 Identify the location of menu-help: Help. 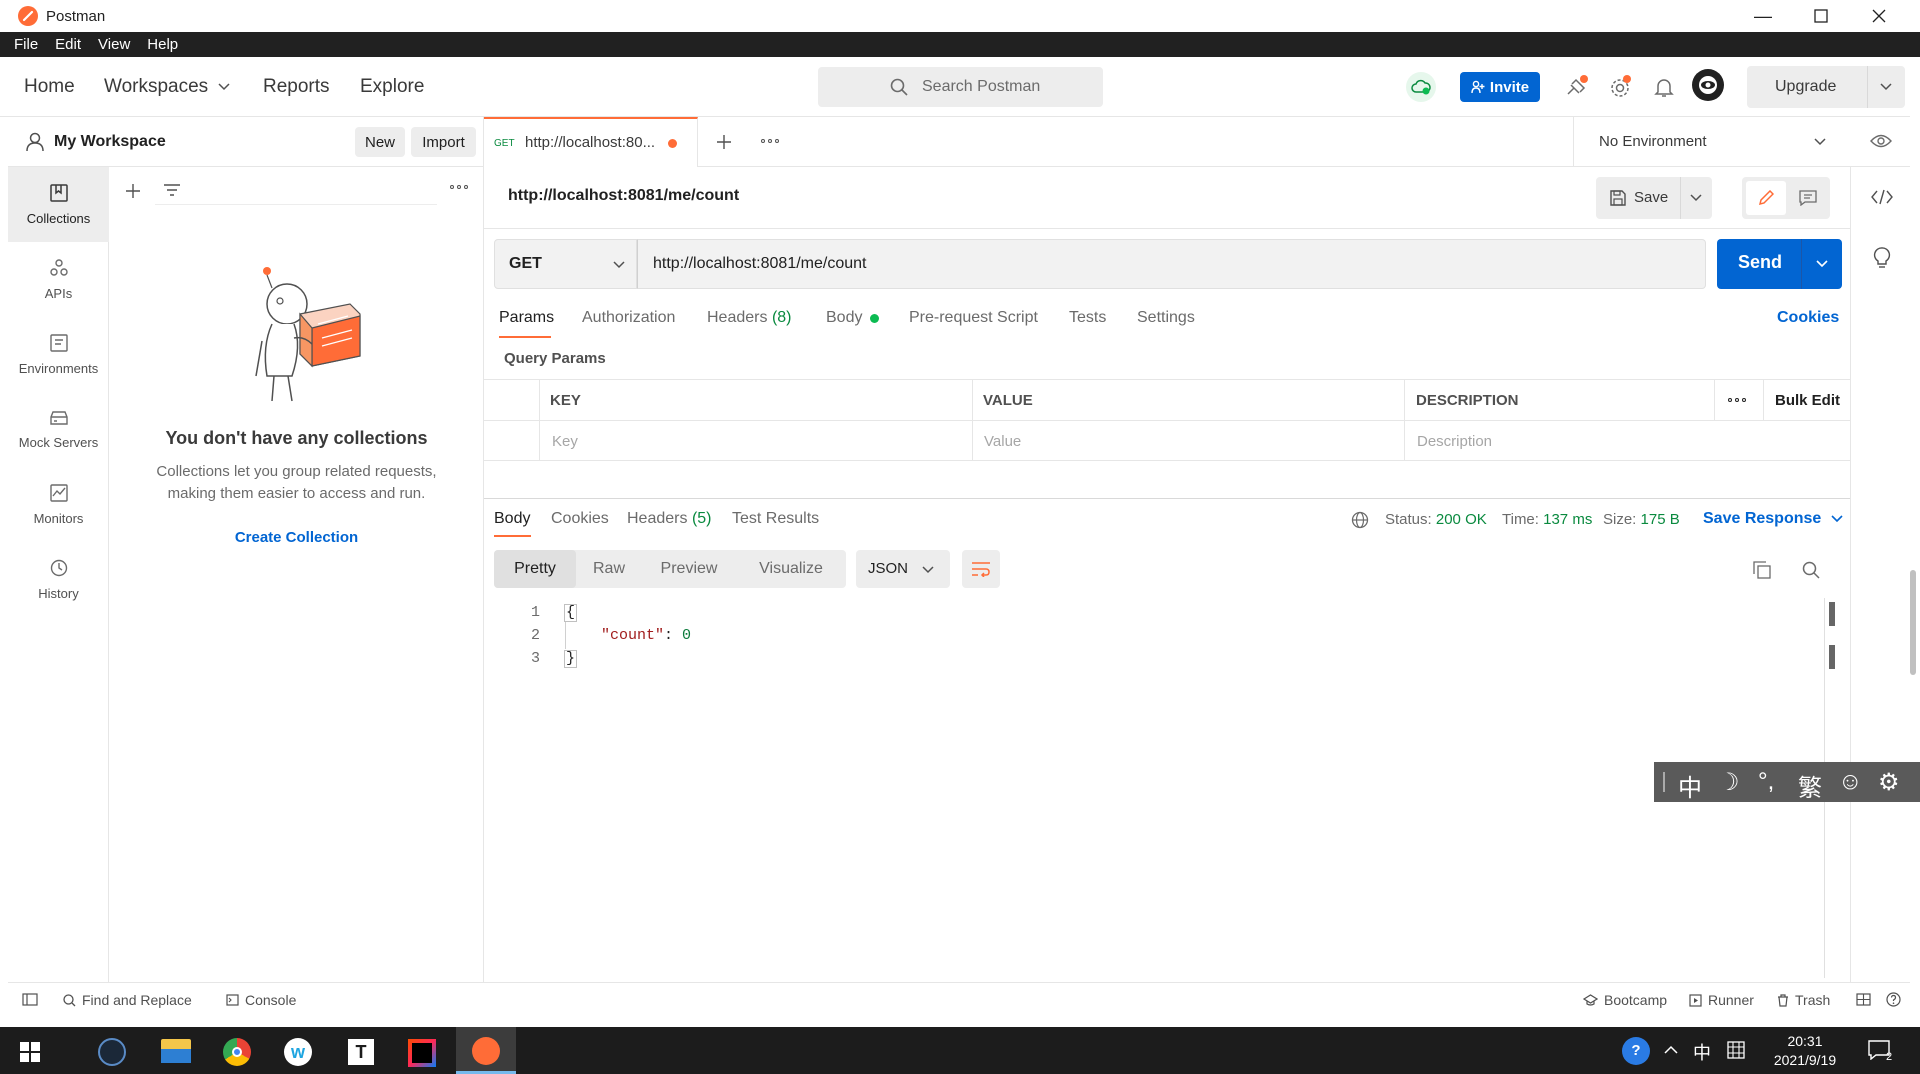
(162, 44).